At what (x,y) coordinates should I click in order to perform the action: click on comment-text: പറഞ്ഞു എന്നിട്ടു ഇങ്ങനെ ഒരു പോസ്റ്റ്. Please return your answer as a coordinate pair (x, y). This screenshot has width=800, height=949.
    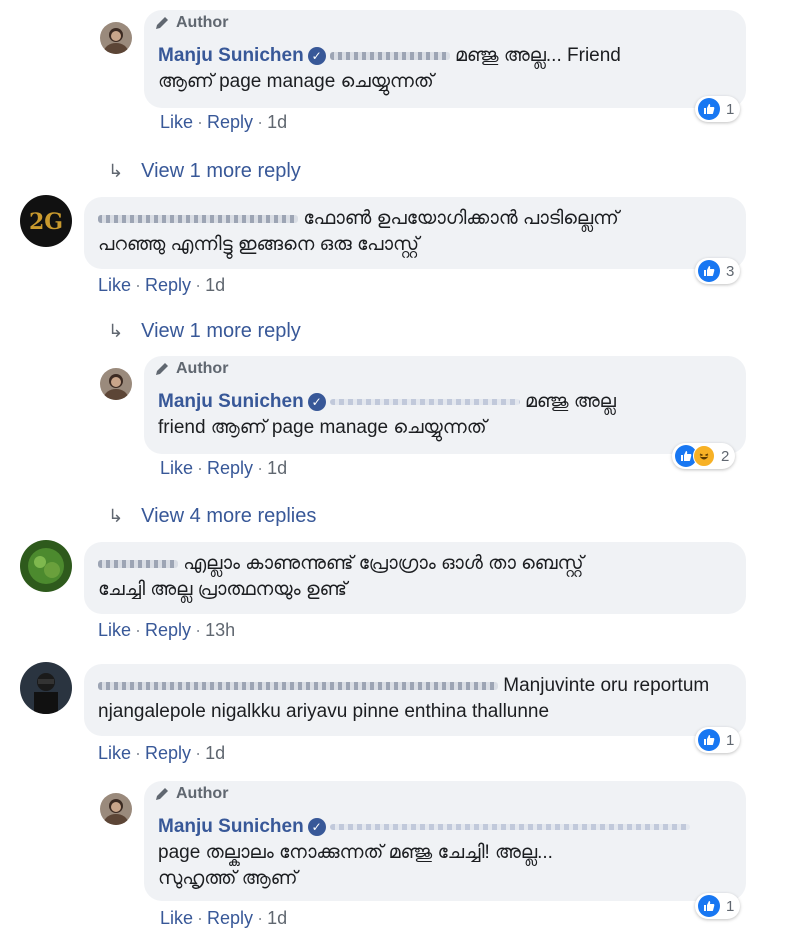
    Looking at the image, I should click on (259, 244).